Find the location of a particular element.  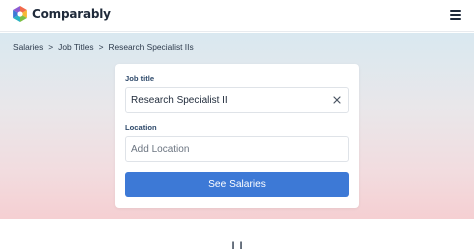

job-title-label: Job title is located at coordinates (140, 78).